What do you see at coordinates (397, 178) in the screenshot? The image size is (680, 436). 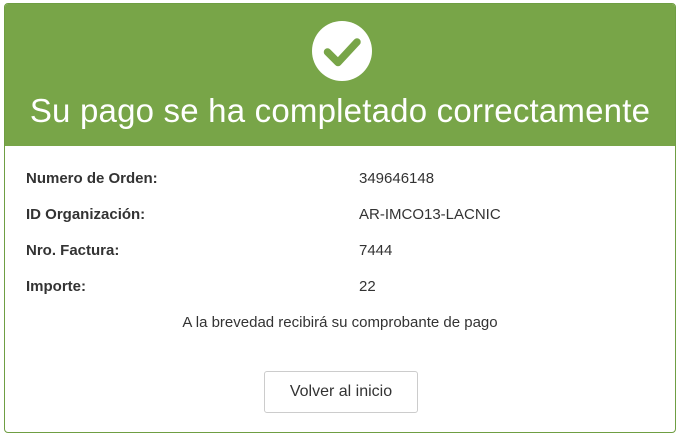 I see `order-number-value: 349646148` at bounding box center [397, 178].